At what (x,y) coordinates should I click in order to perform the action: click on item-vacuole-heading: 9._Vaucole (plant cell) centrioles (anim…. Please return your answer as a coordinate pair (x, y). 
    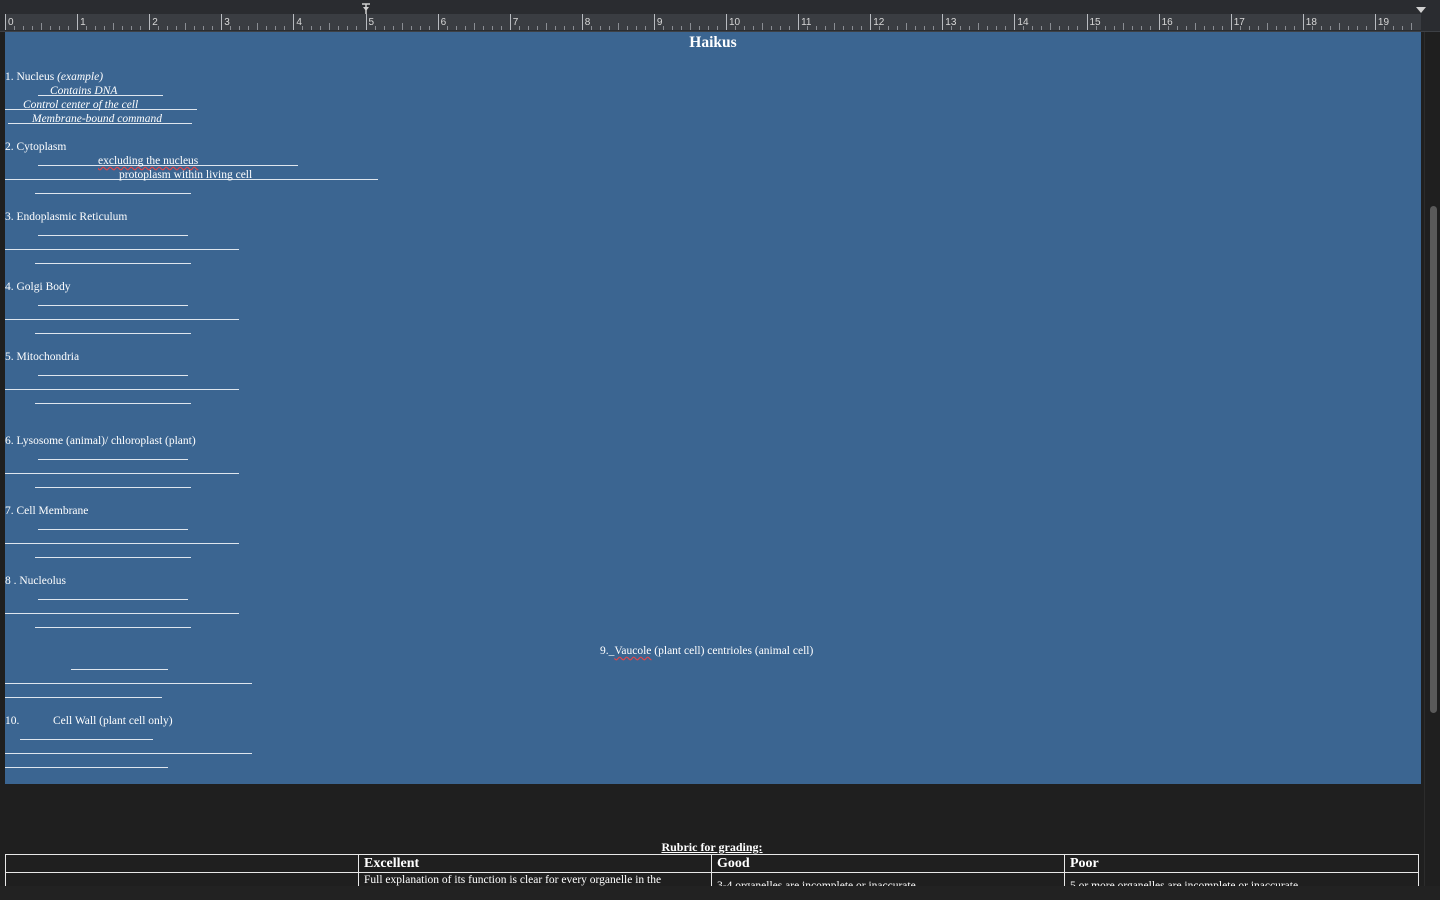
    Looking at the image, I should click on (707, 651).